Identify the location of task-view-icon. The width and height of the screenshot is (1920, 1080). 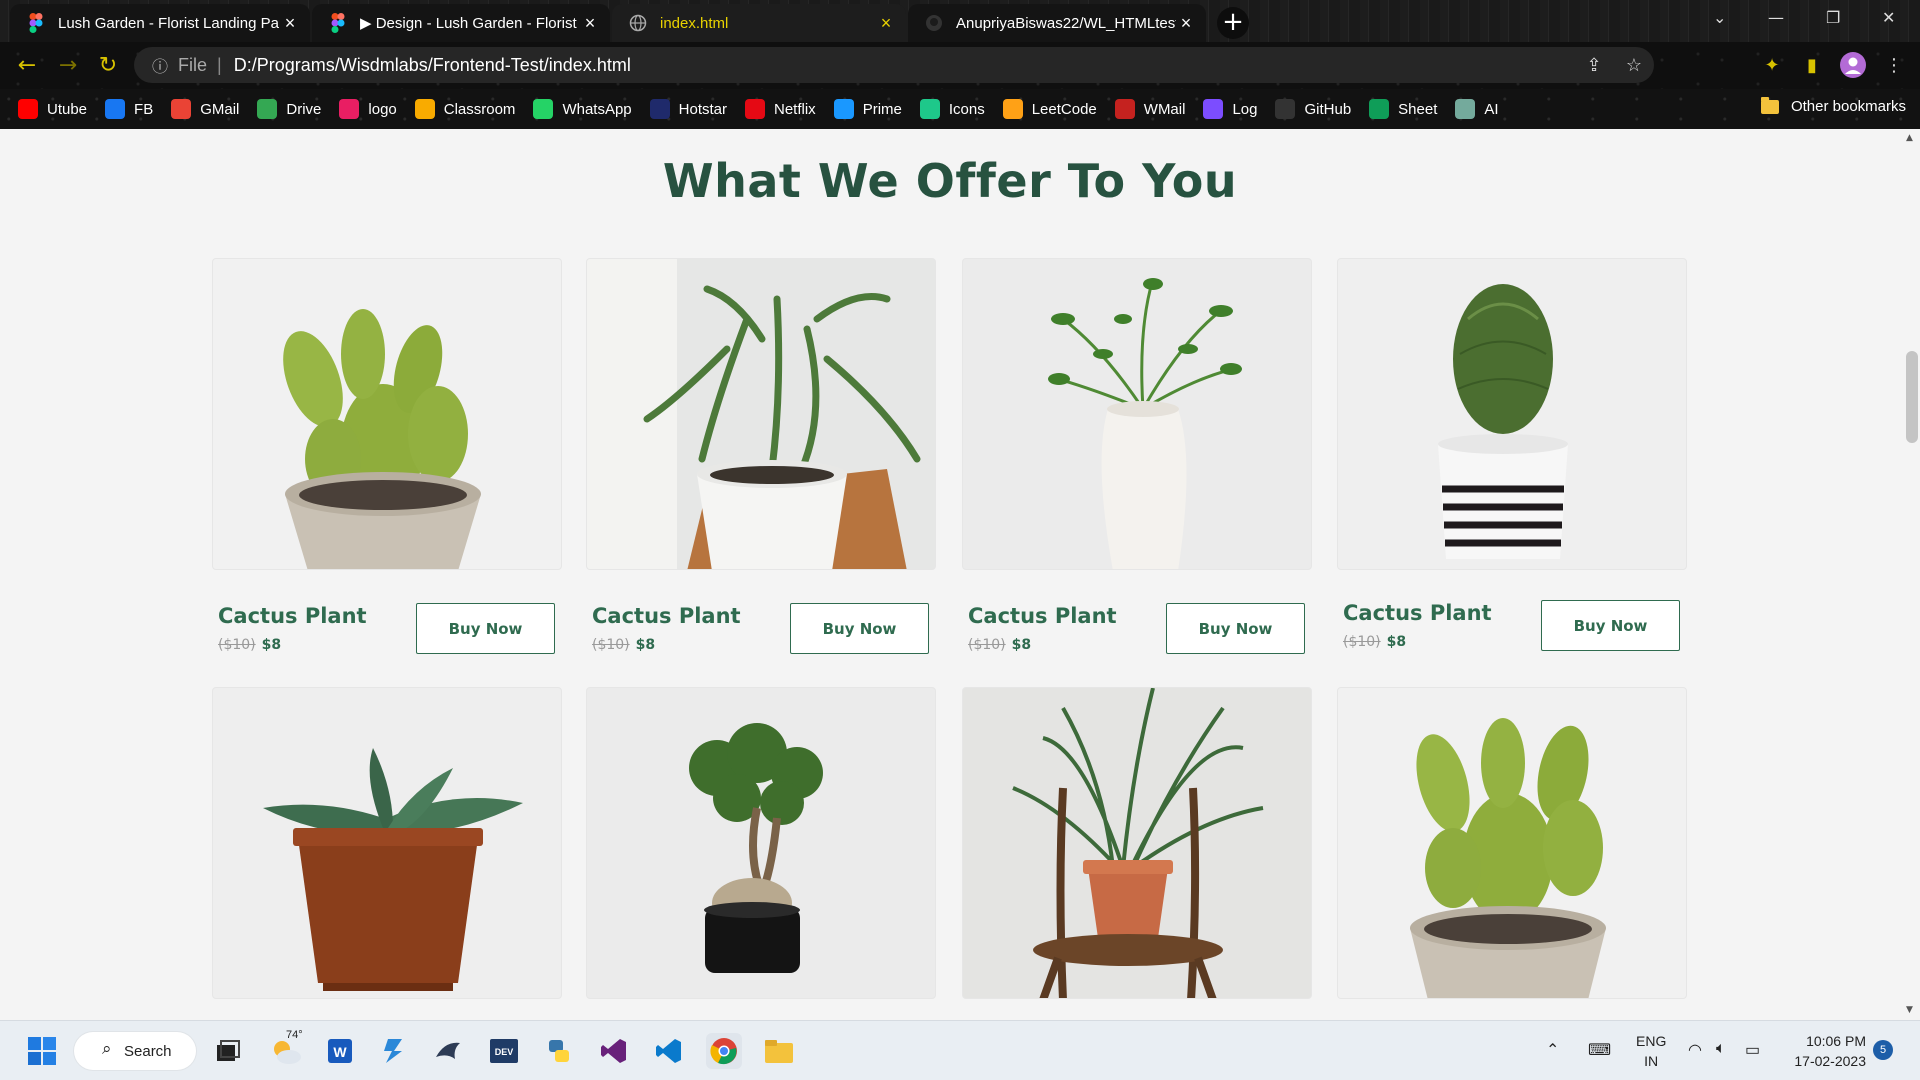
(228, 1051).